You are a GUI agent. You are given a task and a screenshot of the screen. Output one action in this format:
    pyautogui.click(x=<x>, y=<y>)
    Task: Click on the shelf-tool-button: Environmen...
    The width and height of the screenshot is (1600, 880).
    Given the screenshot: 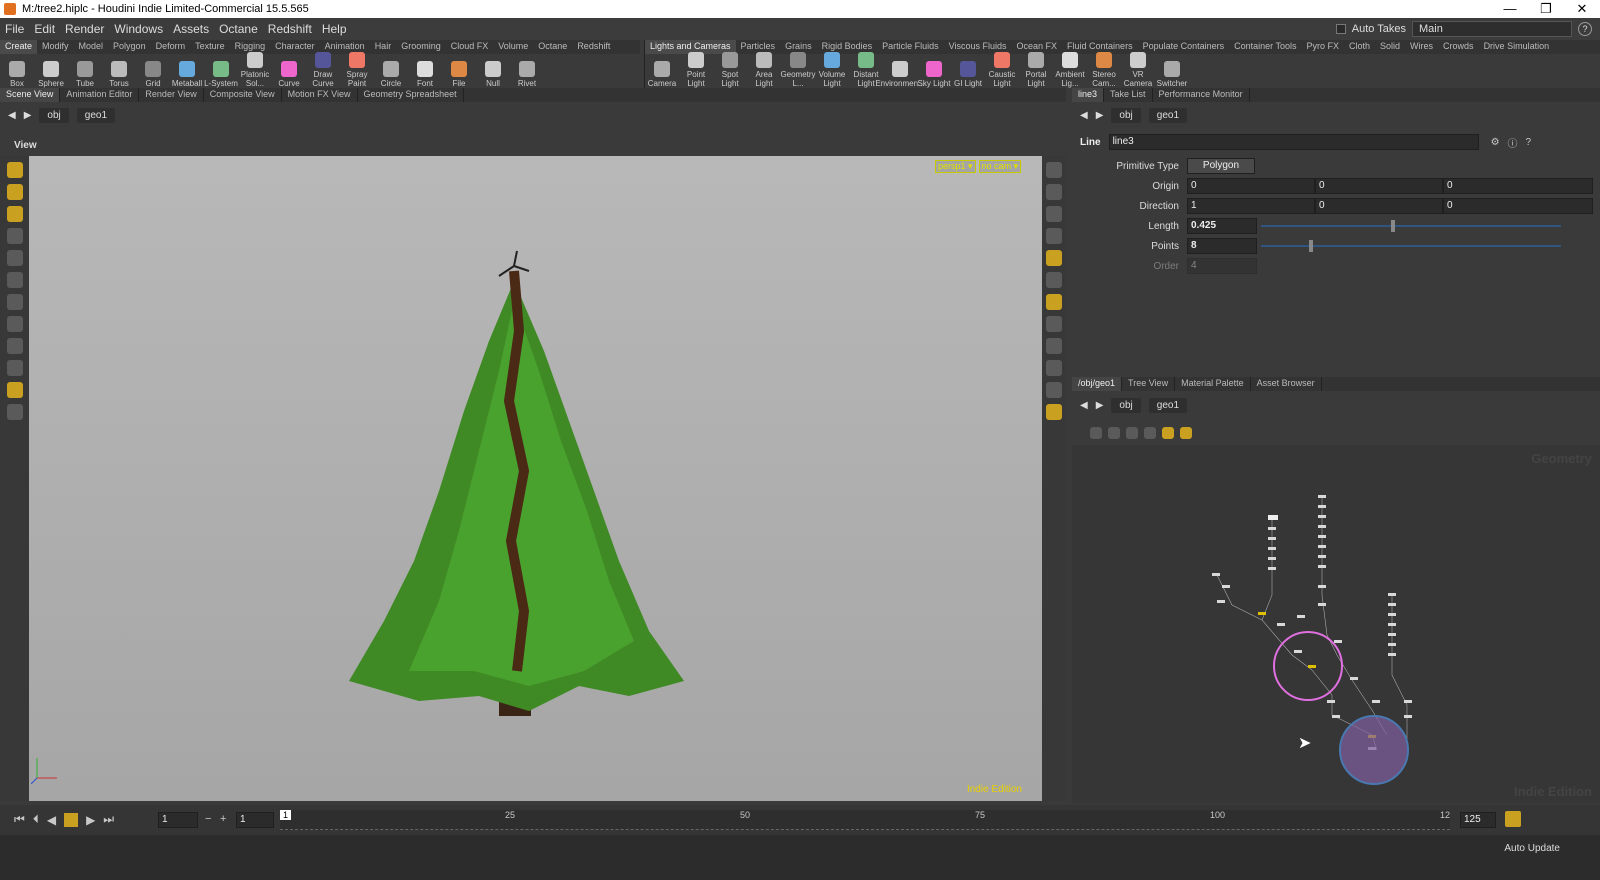 What is the action you would take?
    pyautogui.click(x=900, y=74)
    